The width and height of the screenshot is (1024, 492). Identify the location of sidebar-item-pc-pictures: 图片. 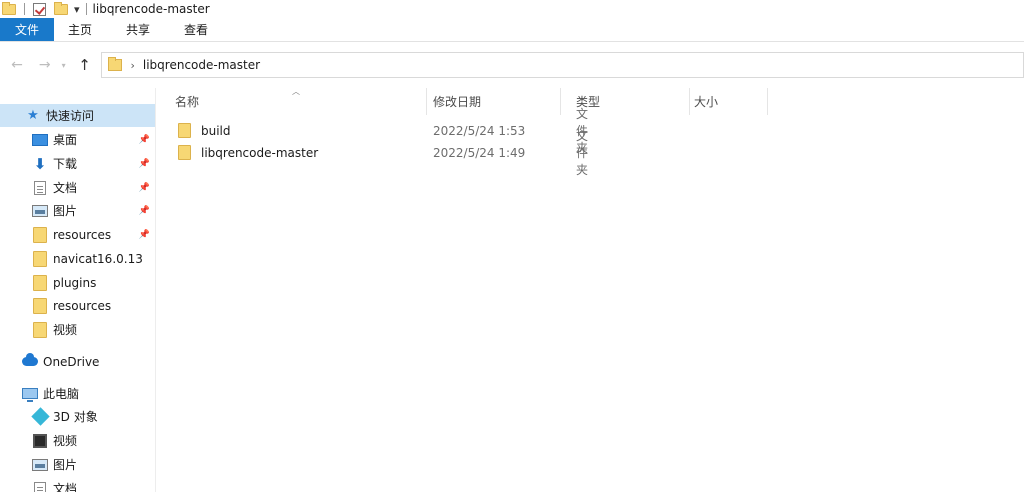
(77, 464).